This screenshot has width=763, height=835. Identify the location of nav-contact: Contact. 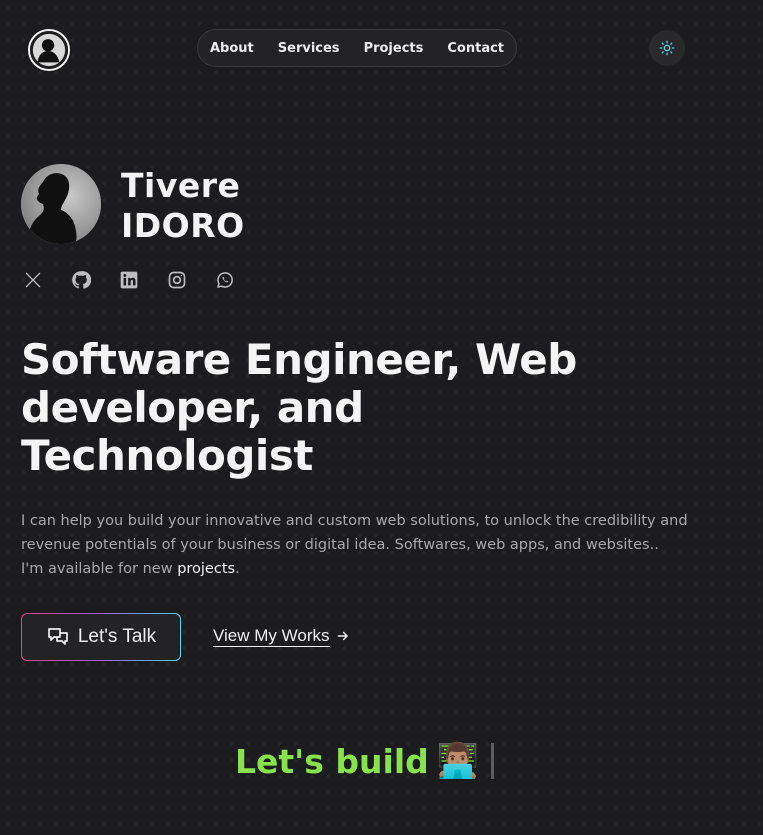
(475, 48).